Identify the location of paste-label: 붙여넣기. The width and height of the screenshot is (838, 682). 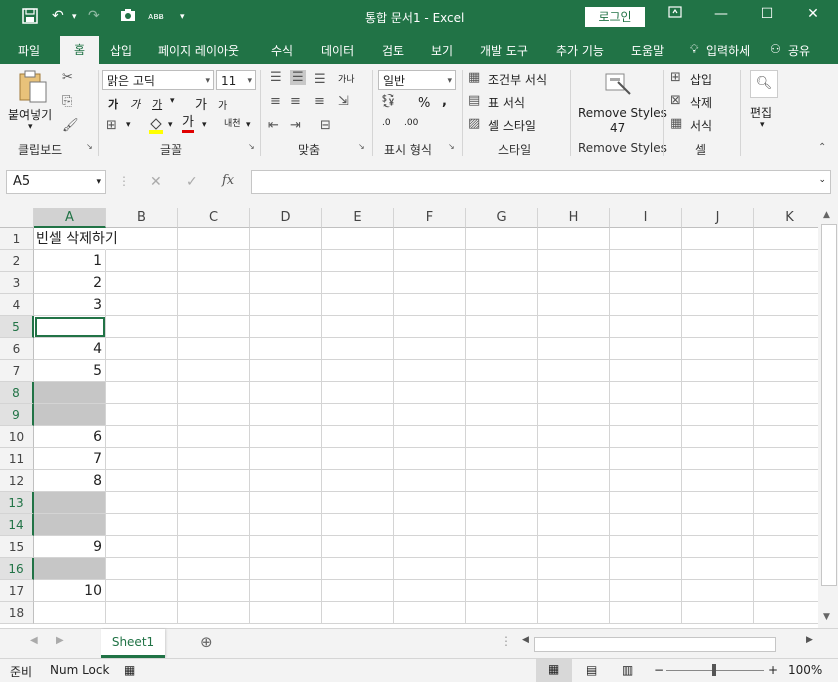
(30, 114).